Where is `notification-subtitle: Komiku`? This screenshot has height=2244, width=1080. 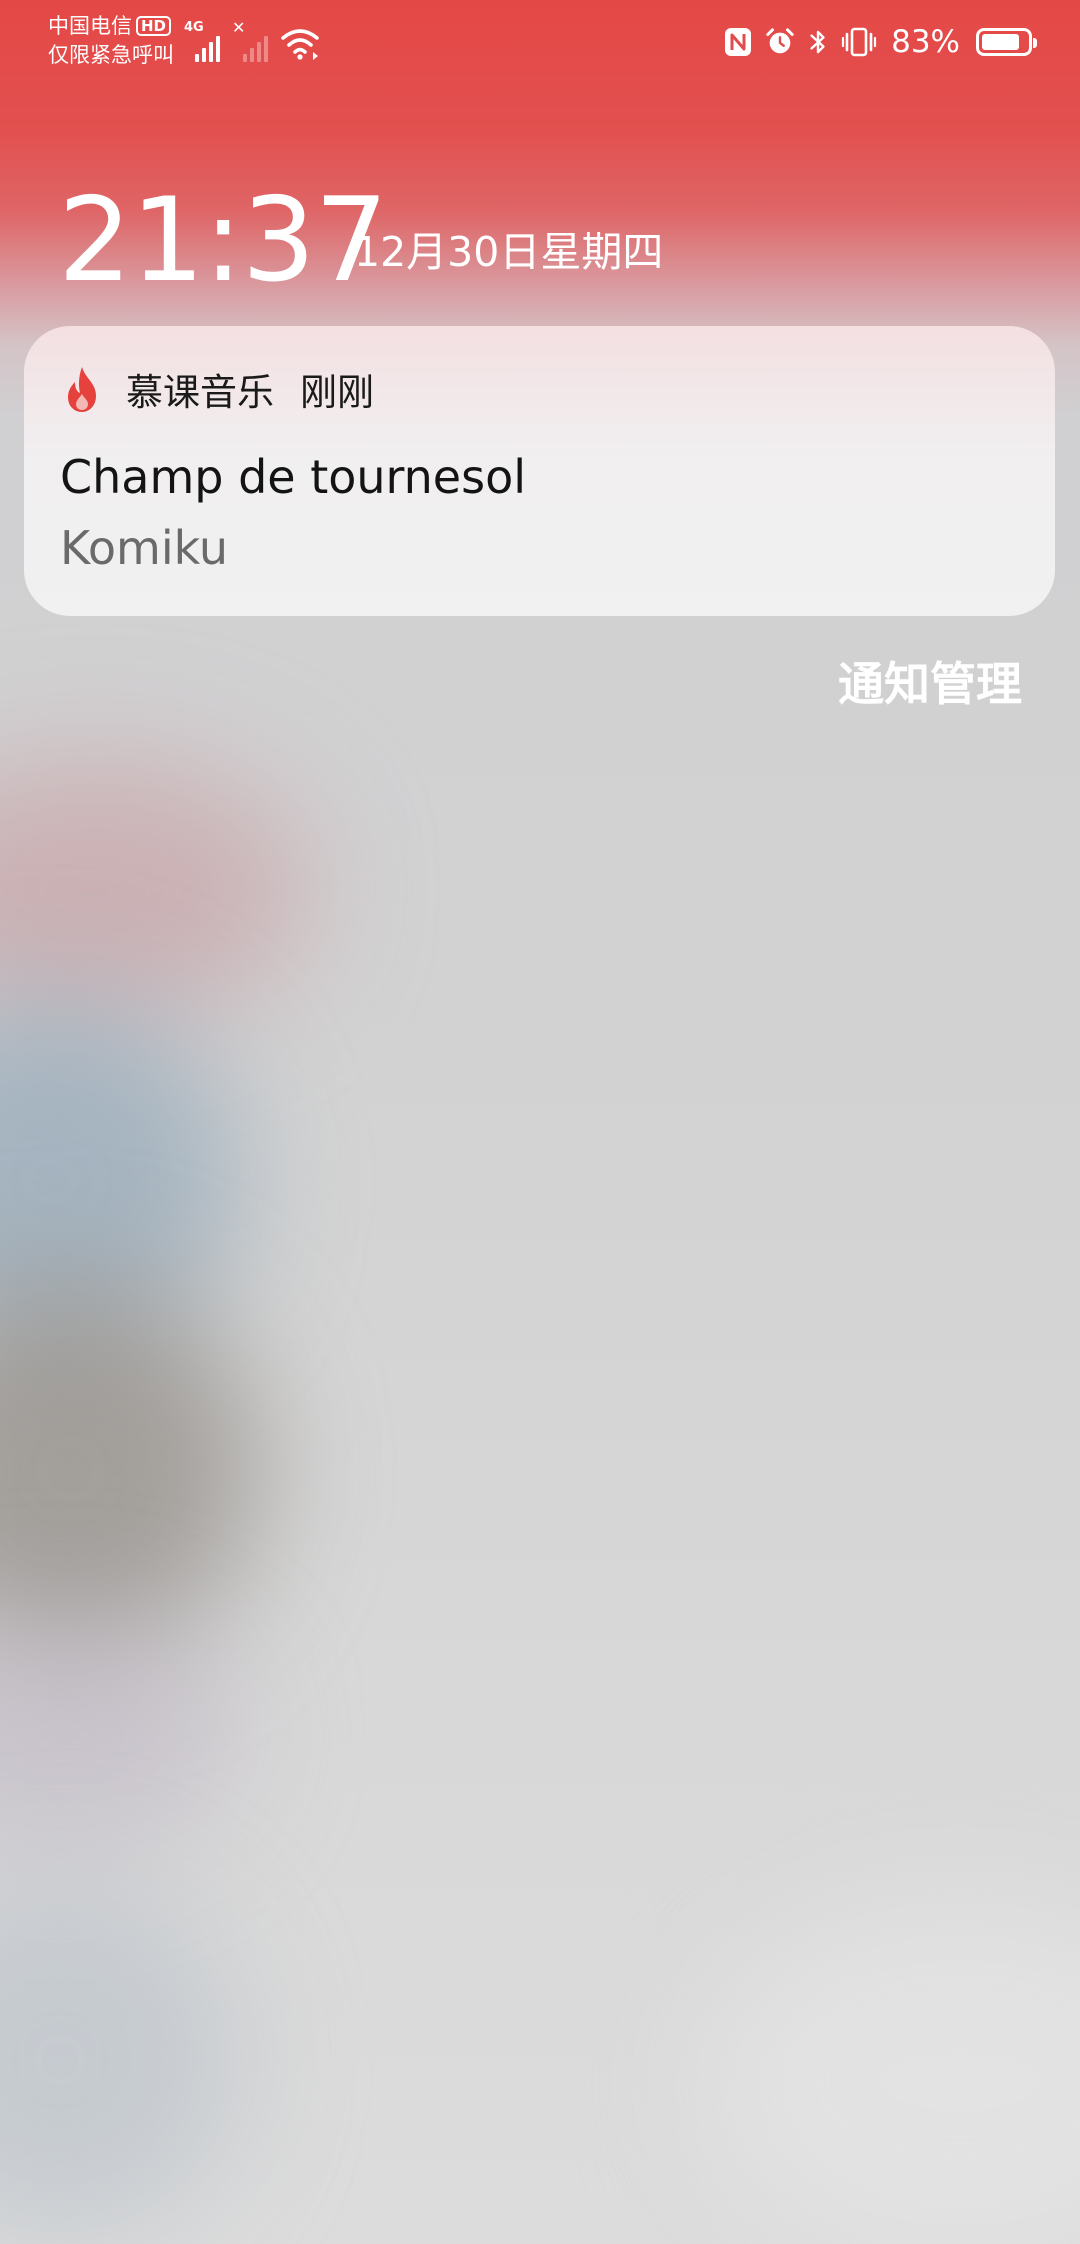
notification-subtitle: Komiku is located at coordinates (144, 548).